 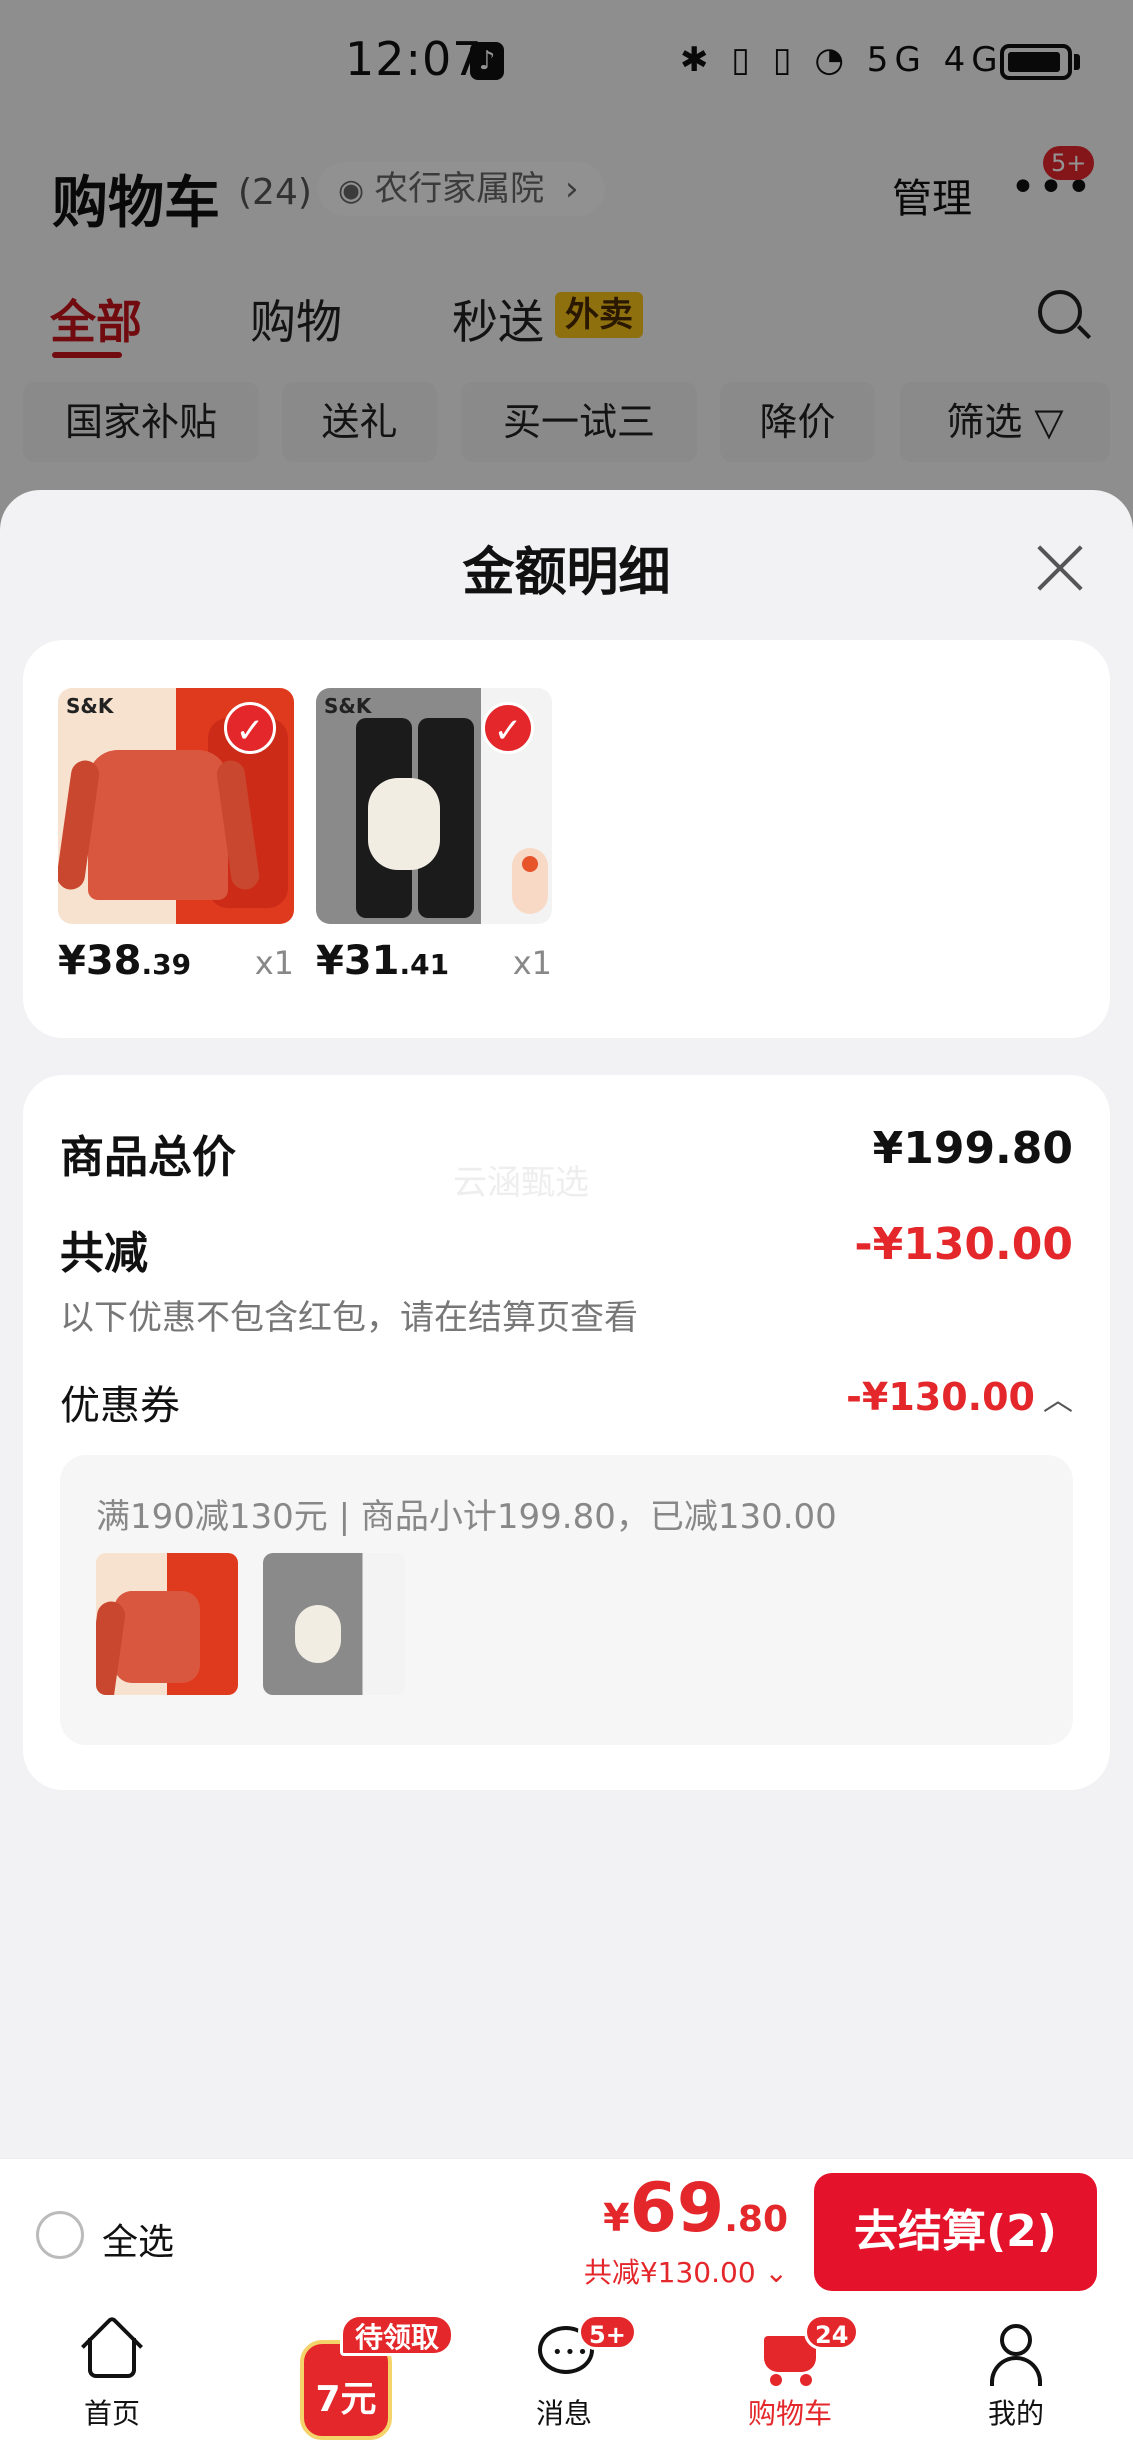 I want to click on product-price: ¥31.41, so click(x=383, y=961).